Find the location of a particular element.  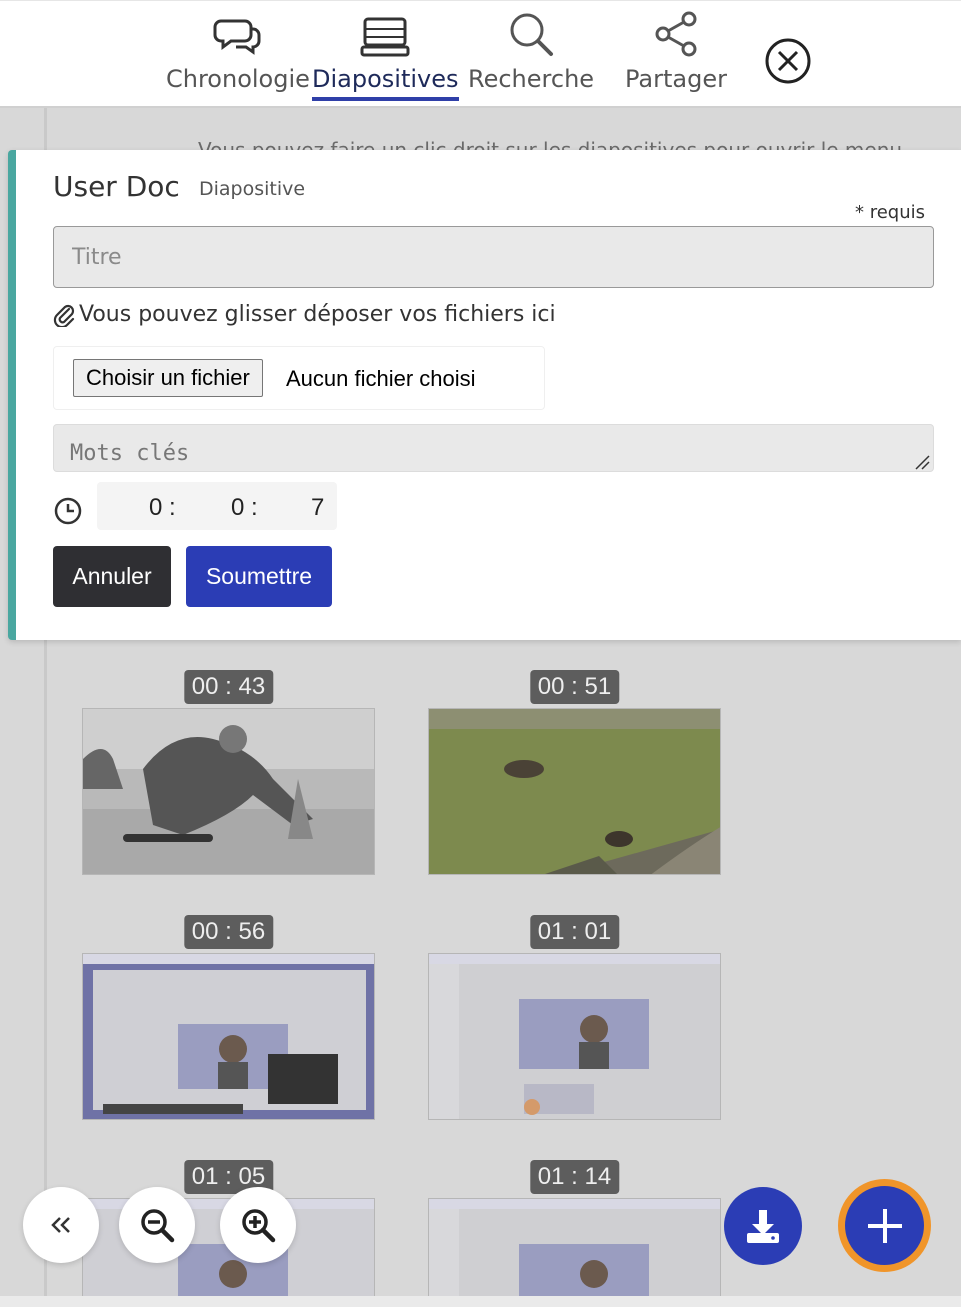

form-title: User Doc is located at coordinates (116, 186).